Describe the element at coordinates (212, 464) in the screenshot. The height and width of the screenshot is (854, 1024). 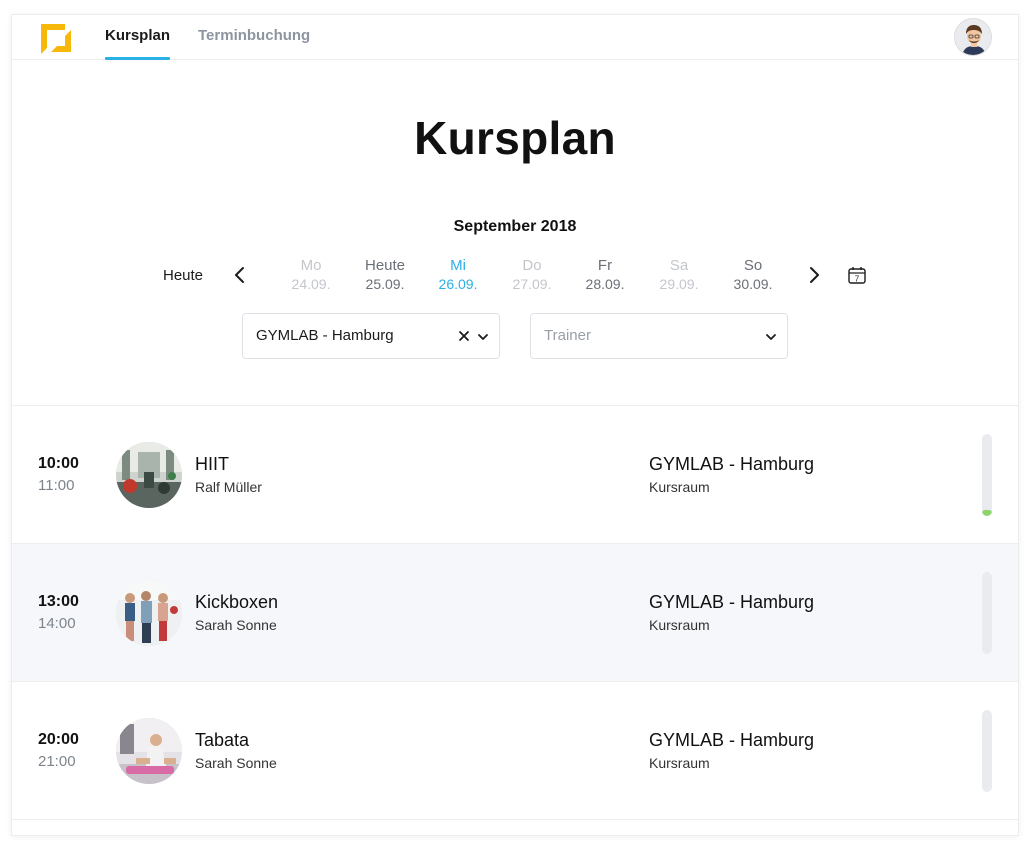
I see `course-name: HIIT` at that location.